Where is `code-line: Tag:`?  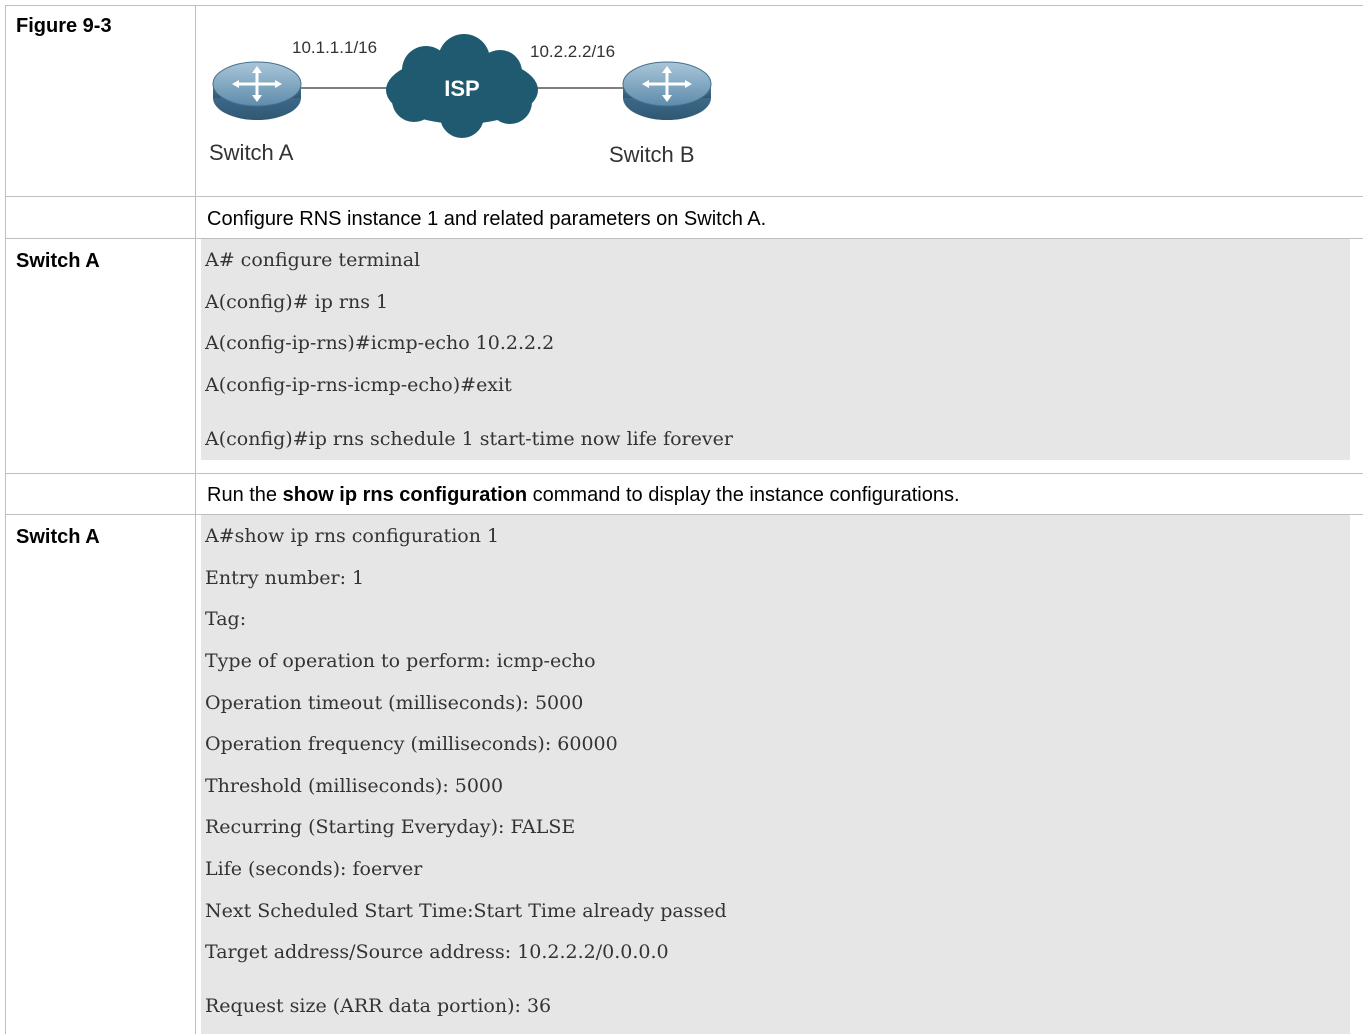
code-line: Tag: is located at coordinates (226, 619).